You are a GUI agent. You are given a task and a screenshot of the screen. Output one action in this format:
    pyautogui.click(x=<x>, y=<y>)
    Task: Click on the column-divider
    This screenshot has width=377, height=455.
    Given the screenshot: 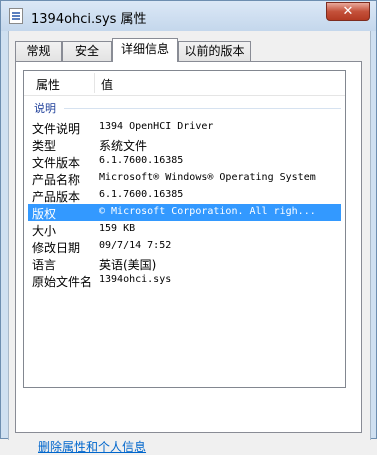 What is the action you would take?
    pyautogui.click(x=94, y=83)
    